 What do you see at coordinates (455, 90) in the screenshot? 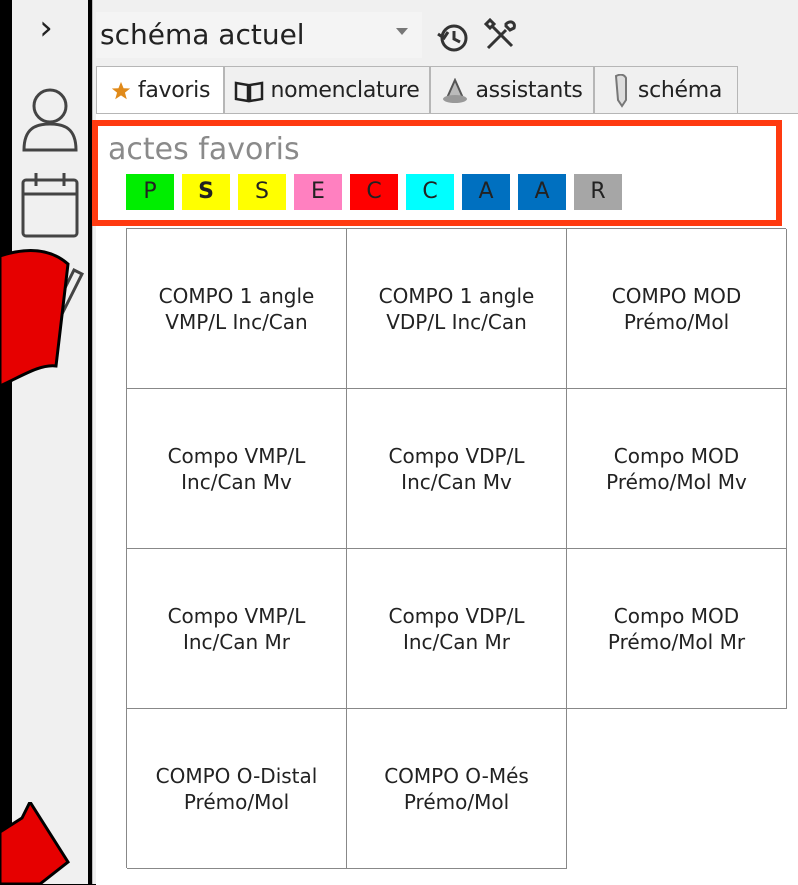
I see `wizard-icon` at bounding box center [455, 90].